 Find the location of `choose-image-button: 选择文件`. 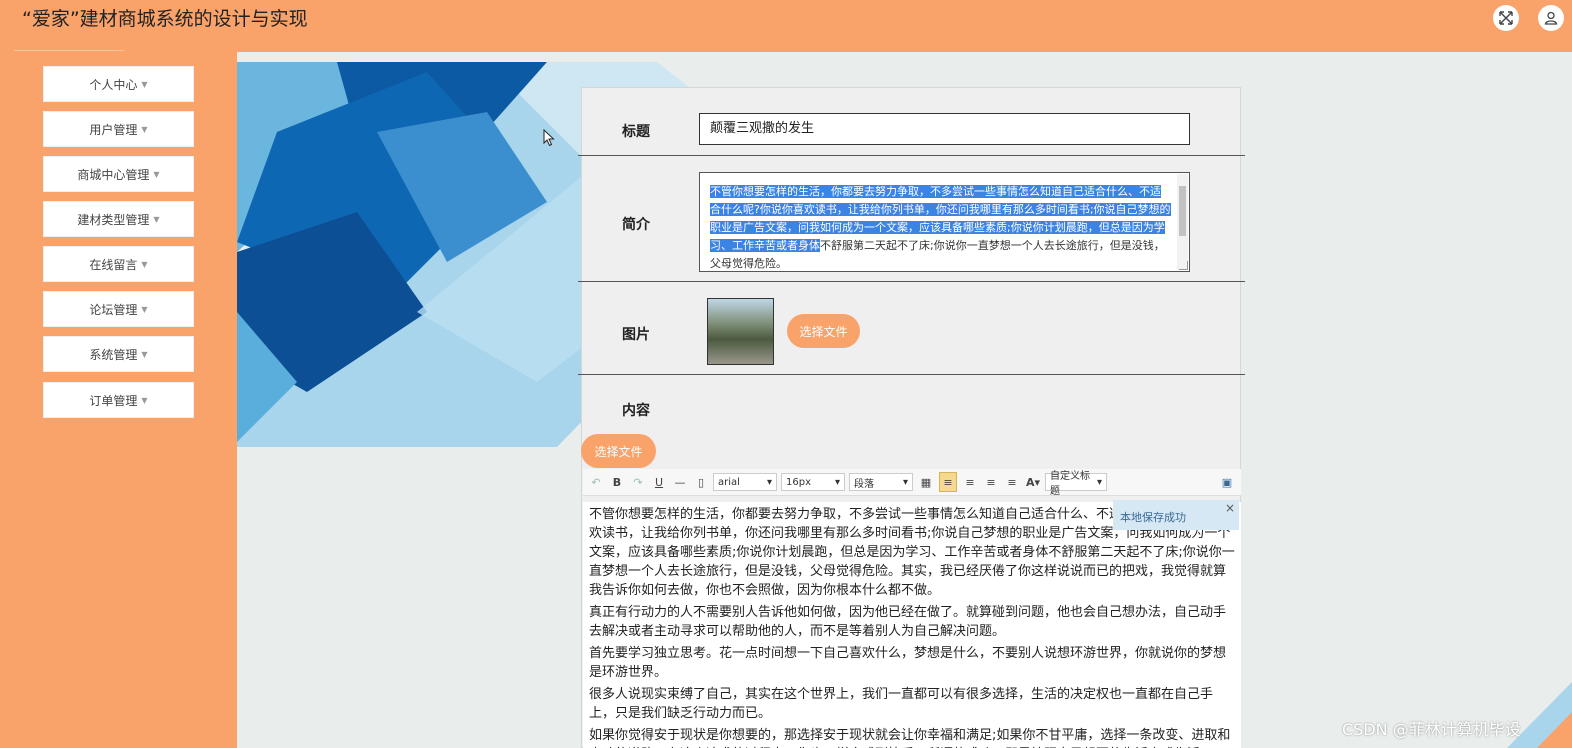

choose-image-button: 选择文件 is located at coordinates (823, 331).